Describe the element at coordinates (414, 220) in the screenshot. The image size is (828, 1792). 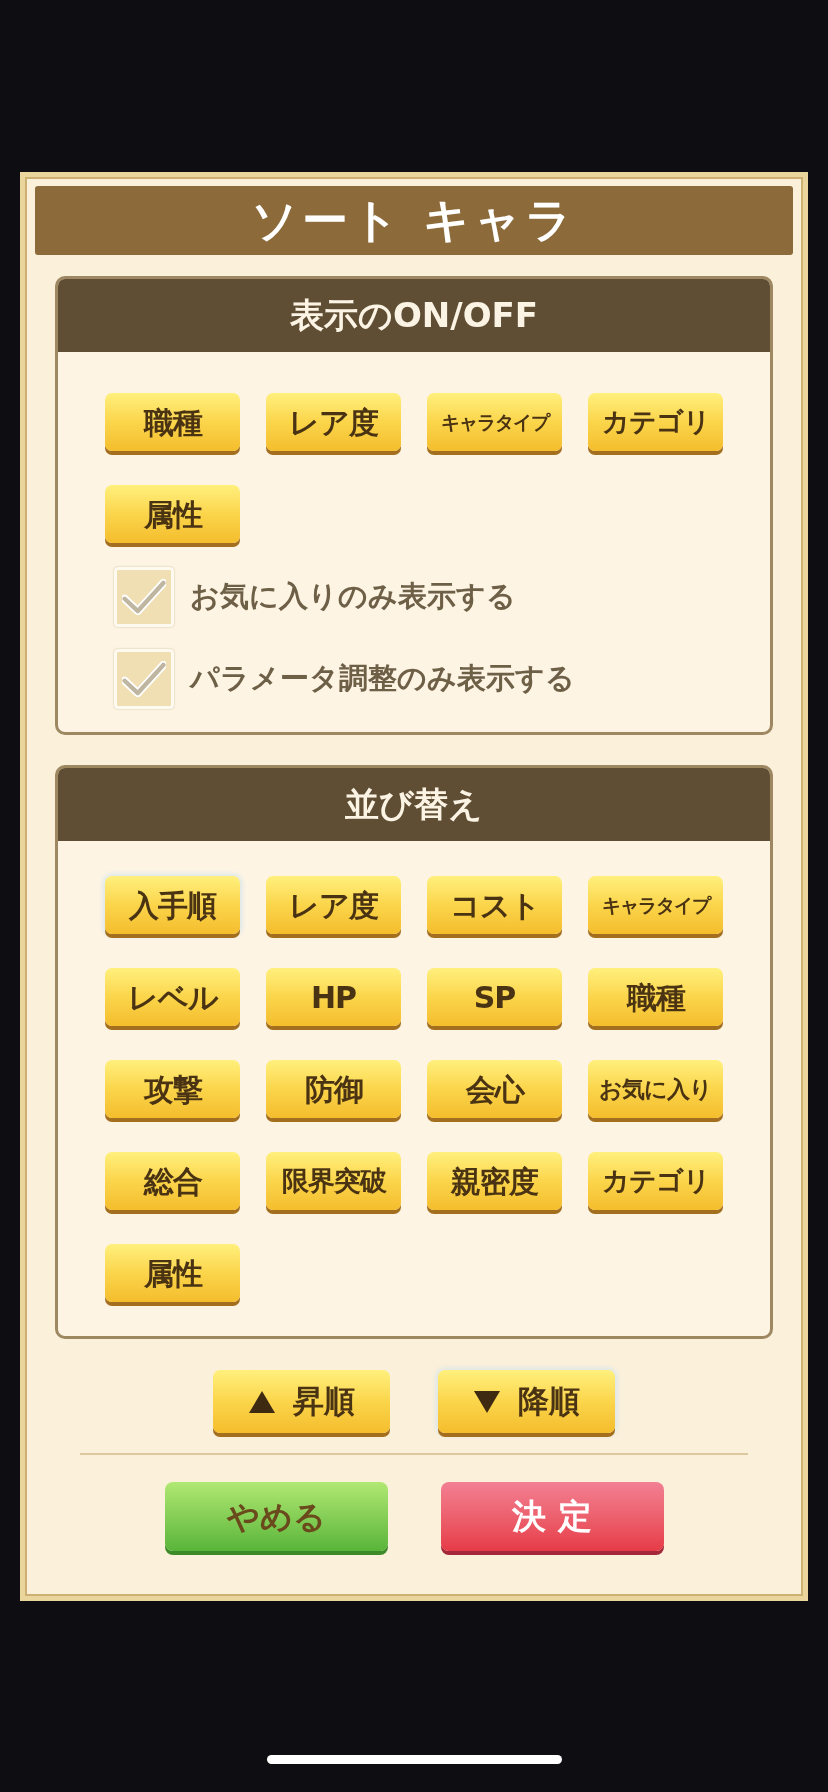
I see `dialog-title: ソート キャラ` at that location.